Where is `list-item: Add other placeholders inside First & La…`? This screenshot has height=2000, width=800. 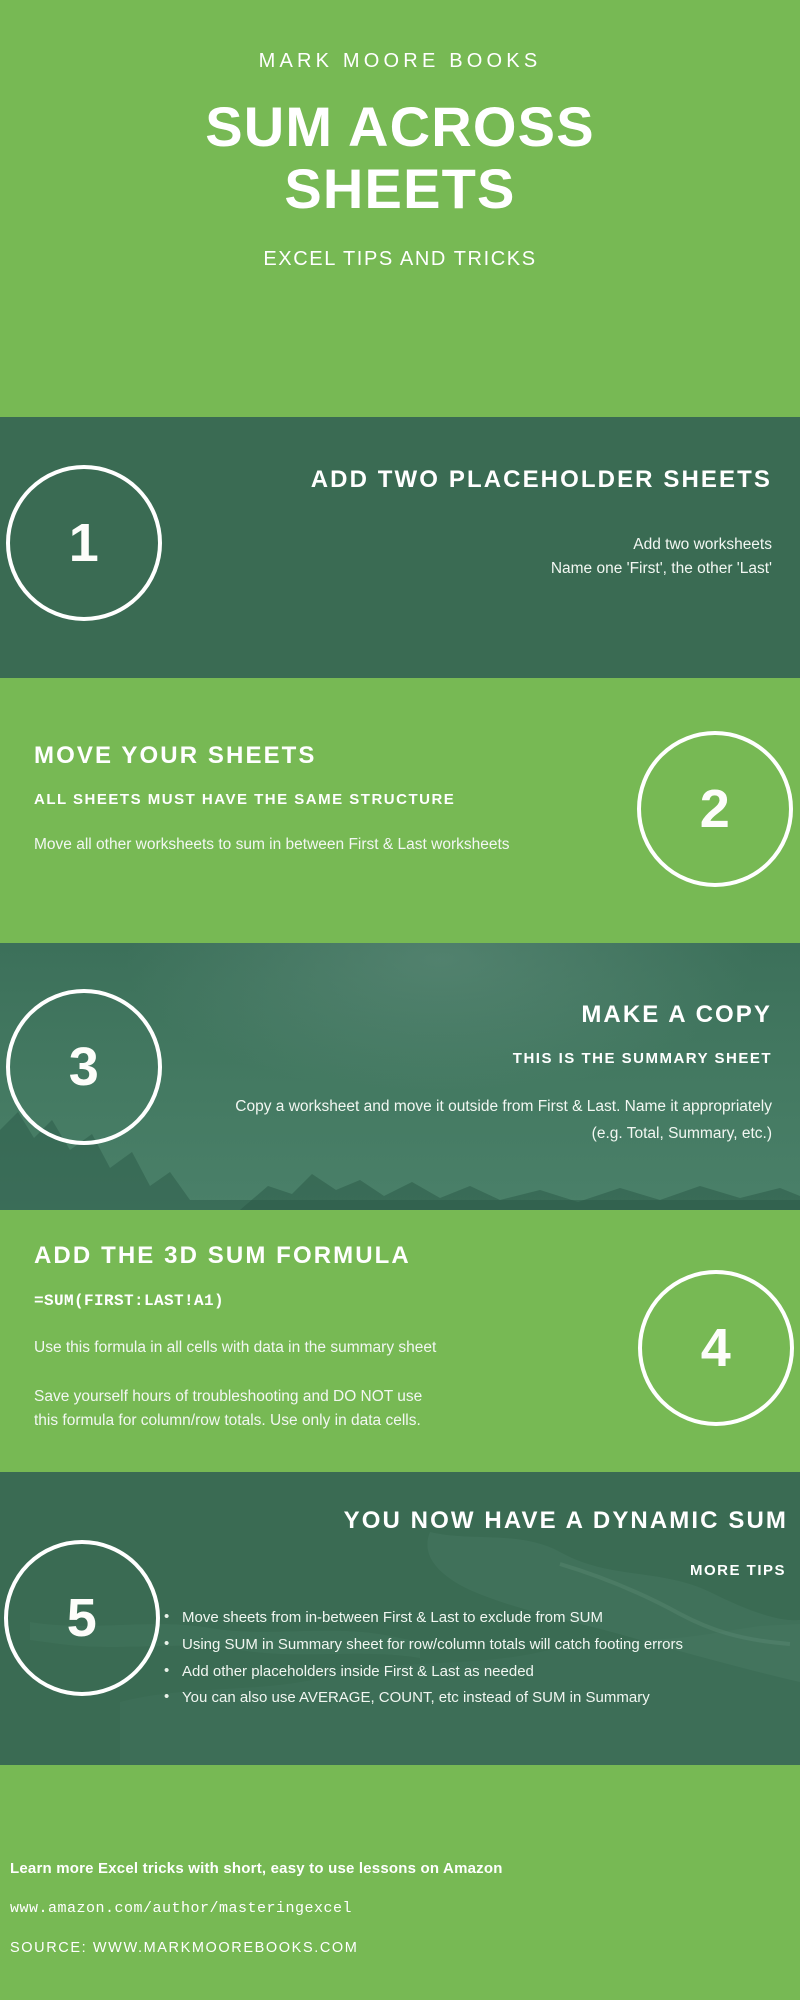 list-item: Add other placeholders inside First & La… is located at coordinates (472, 1671).